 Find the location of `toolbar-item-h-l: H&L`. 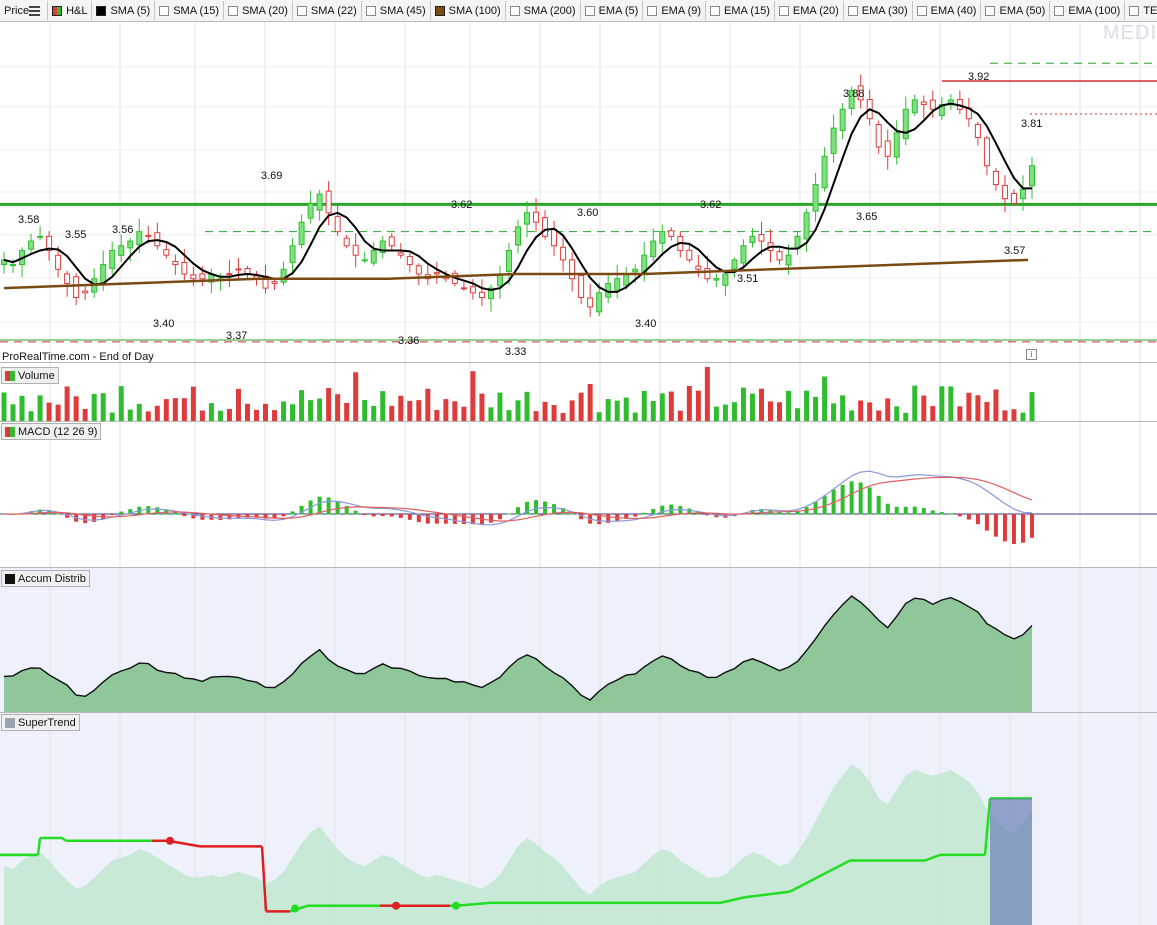

toolbar-item-h-l: H&L is located at coordinates (70, 10).